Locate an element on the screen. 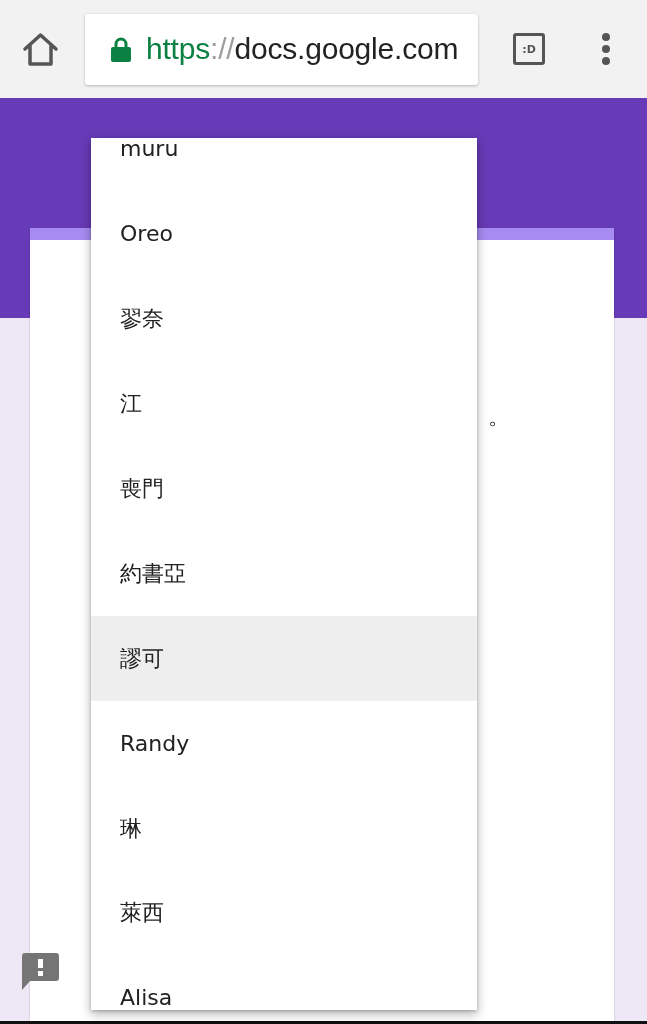 The image size is (647, 1024). menu-icon is located at coordinates (606, 49).